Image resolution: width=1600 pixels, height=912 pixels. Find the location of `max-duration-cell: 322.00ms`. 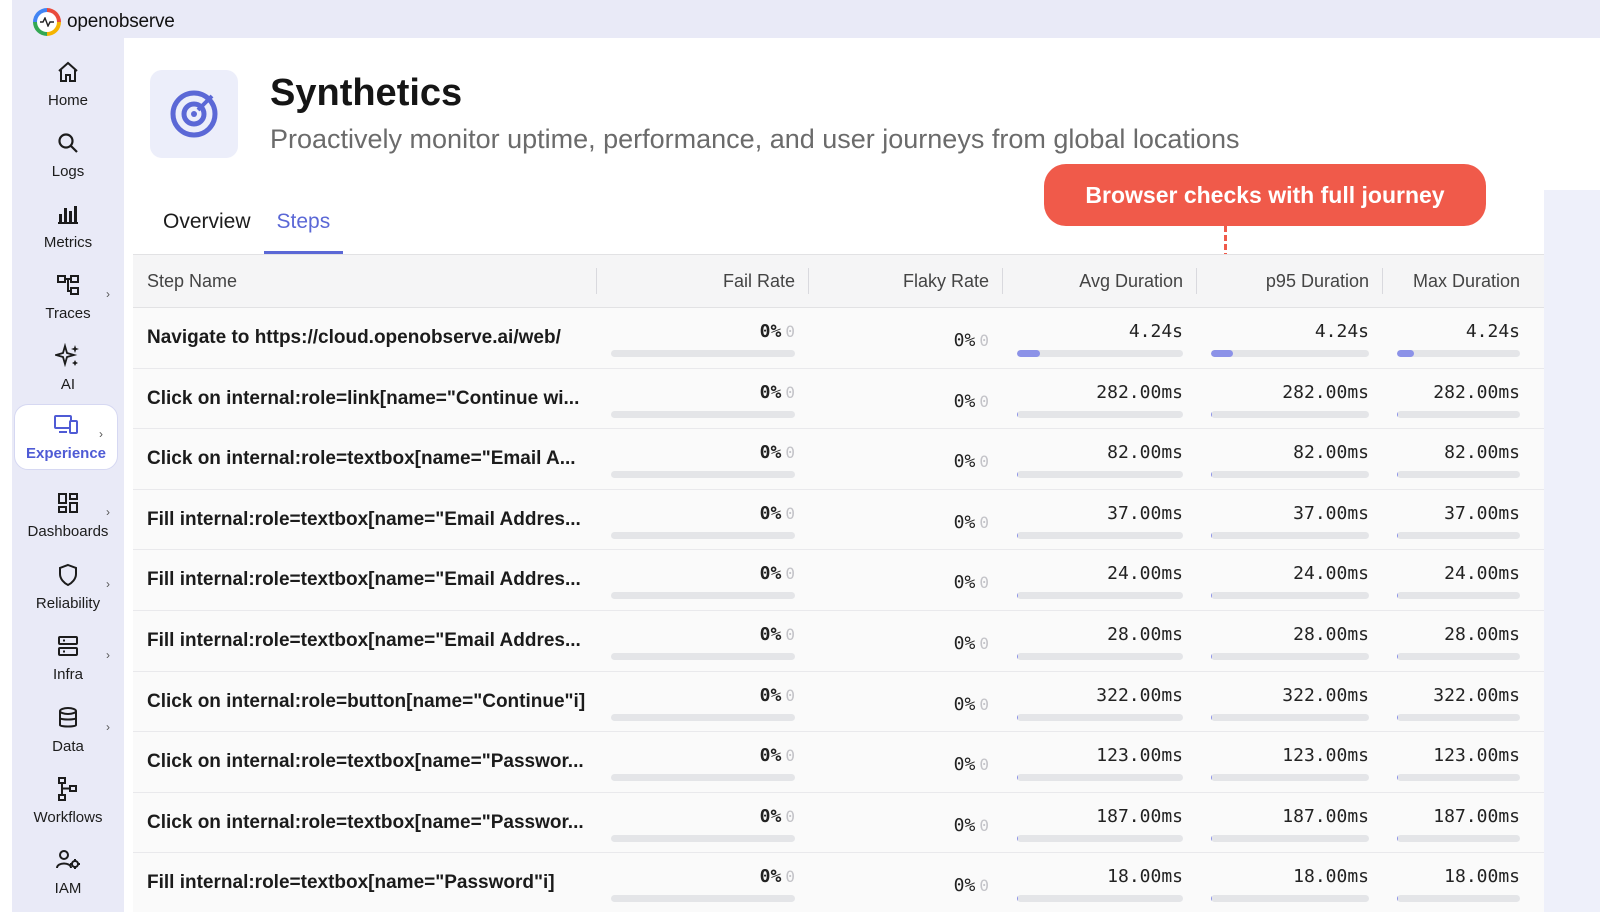

max-duration-cell: 322.00ms is located at coordinates (1463, 702).